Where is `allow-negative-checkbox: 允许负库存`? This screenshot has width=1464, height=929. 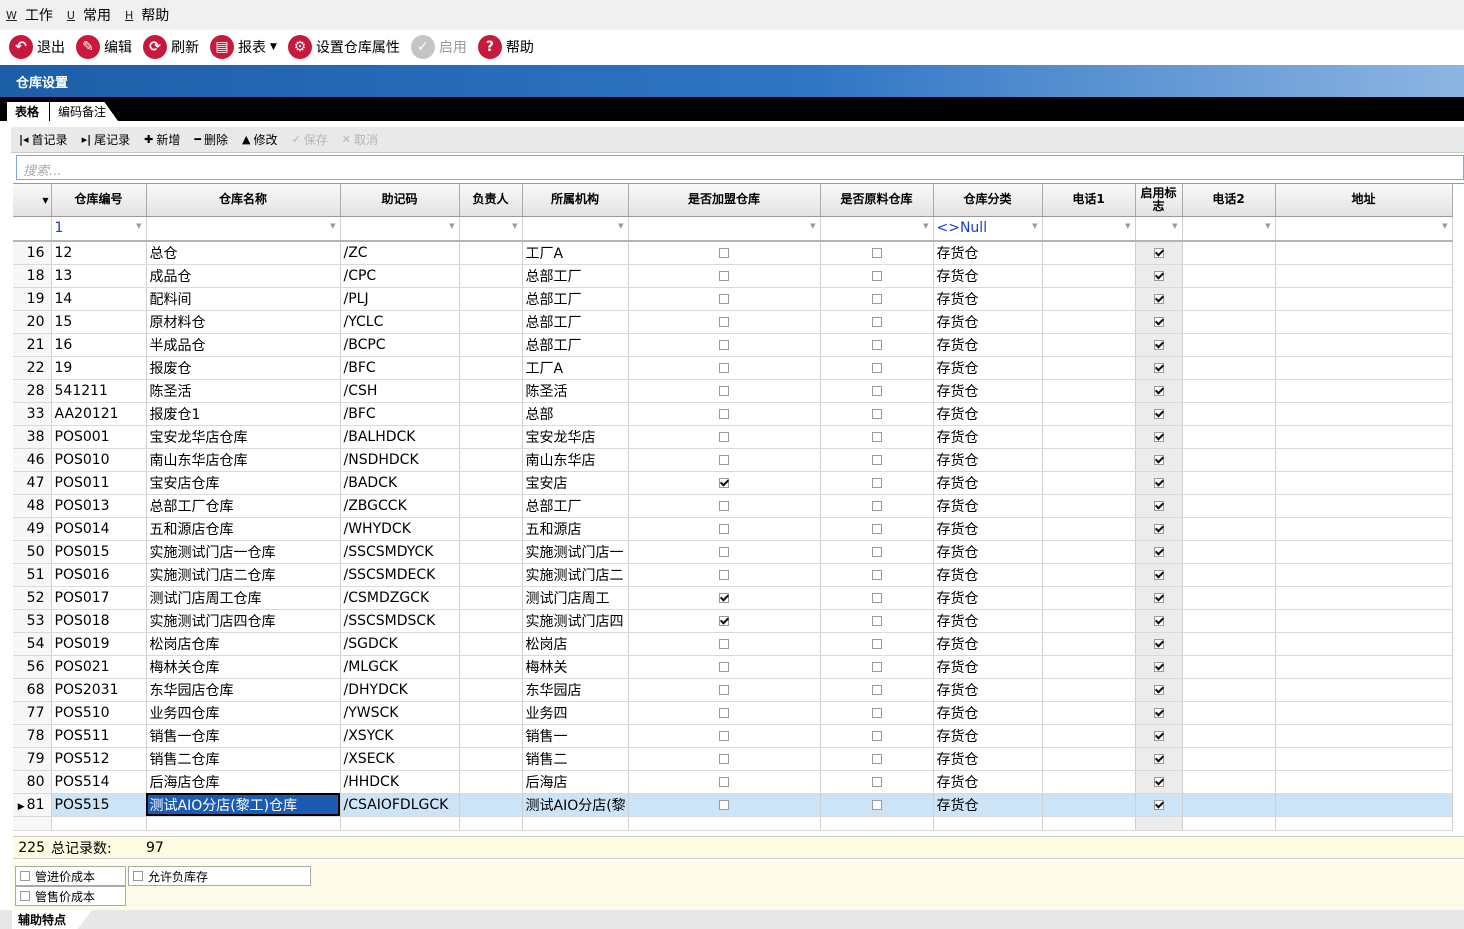 allow-negative-checkbox: 允许负库存 is located at coordinates (219, 876).